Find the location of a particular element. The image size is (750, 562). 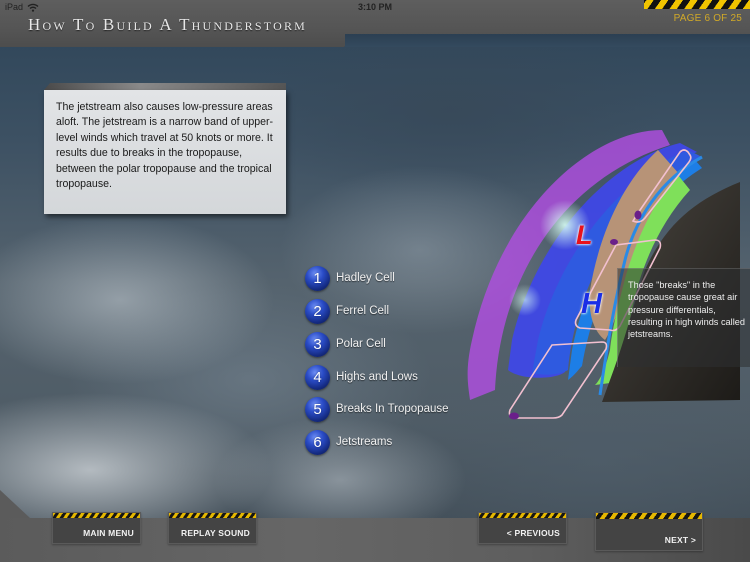

page-indicator: PAGE 6 OF 25 is located at coordinates (707, 18).